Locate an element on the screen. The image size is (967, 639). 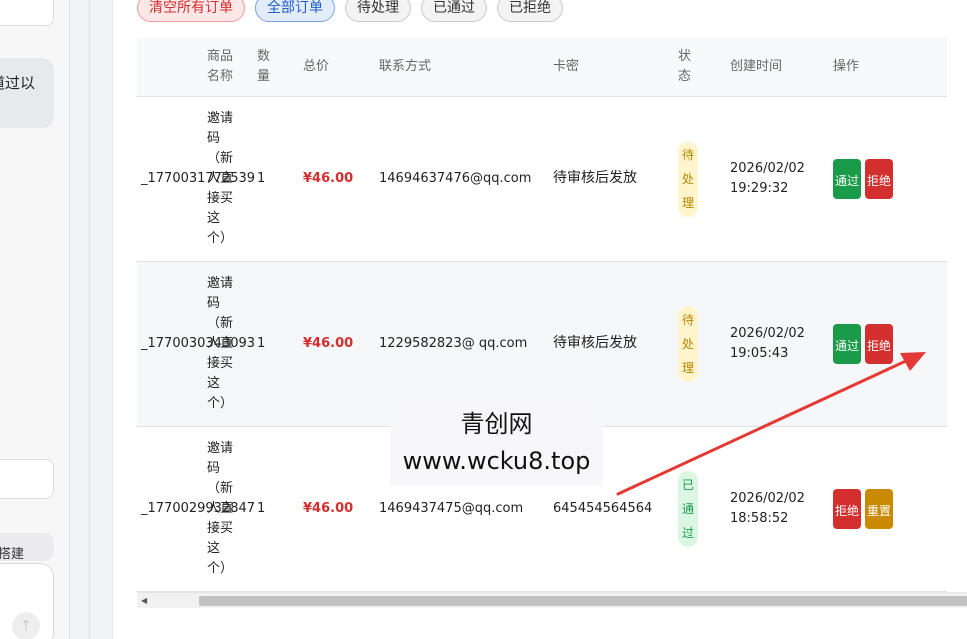
status-badge: 已通过 is located at coordinates (688, 508).